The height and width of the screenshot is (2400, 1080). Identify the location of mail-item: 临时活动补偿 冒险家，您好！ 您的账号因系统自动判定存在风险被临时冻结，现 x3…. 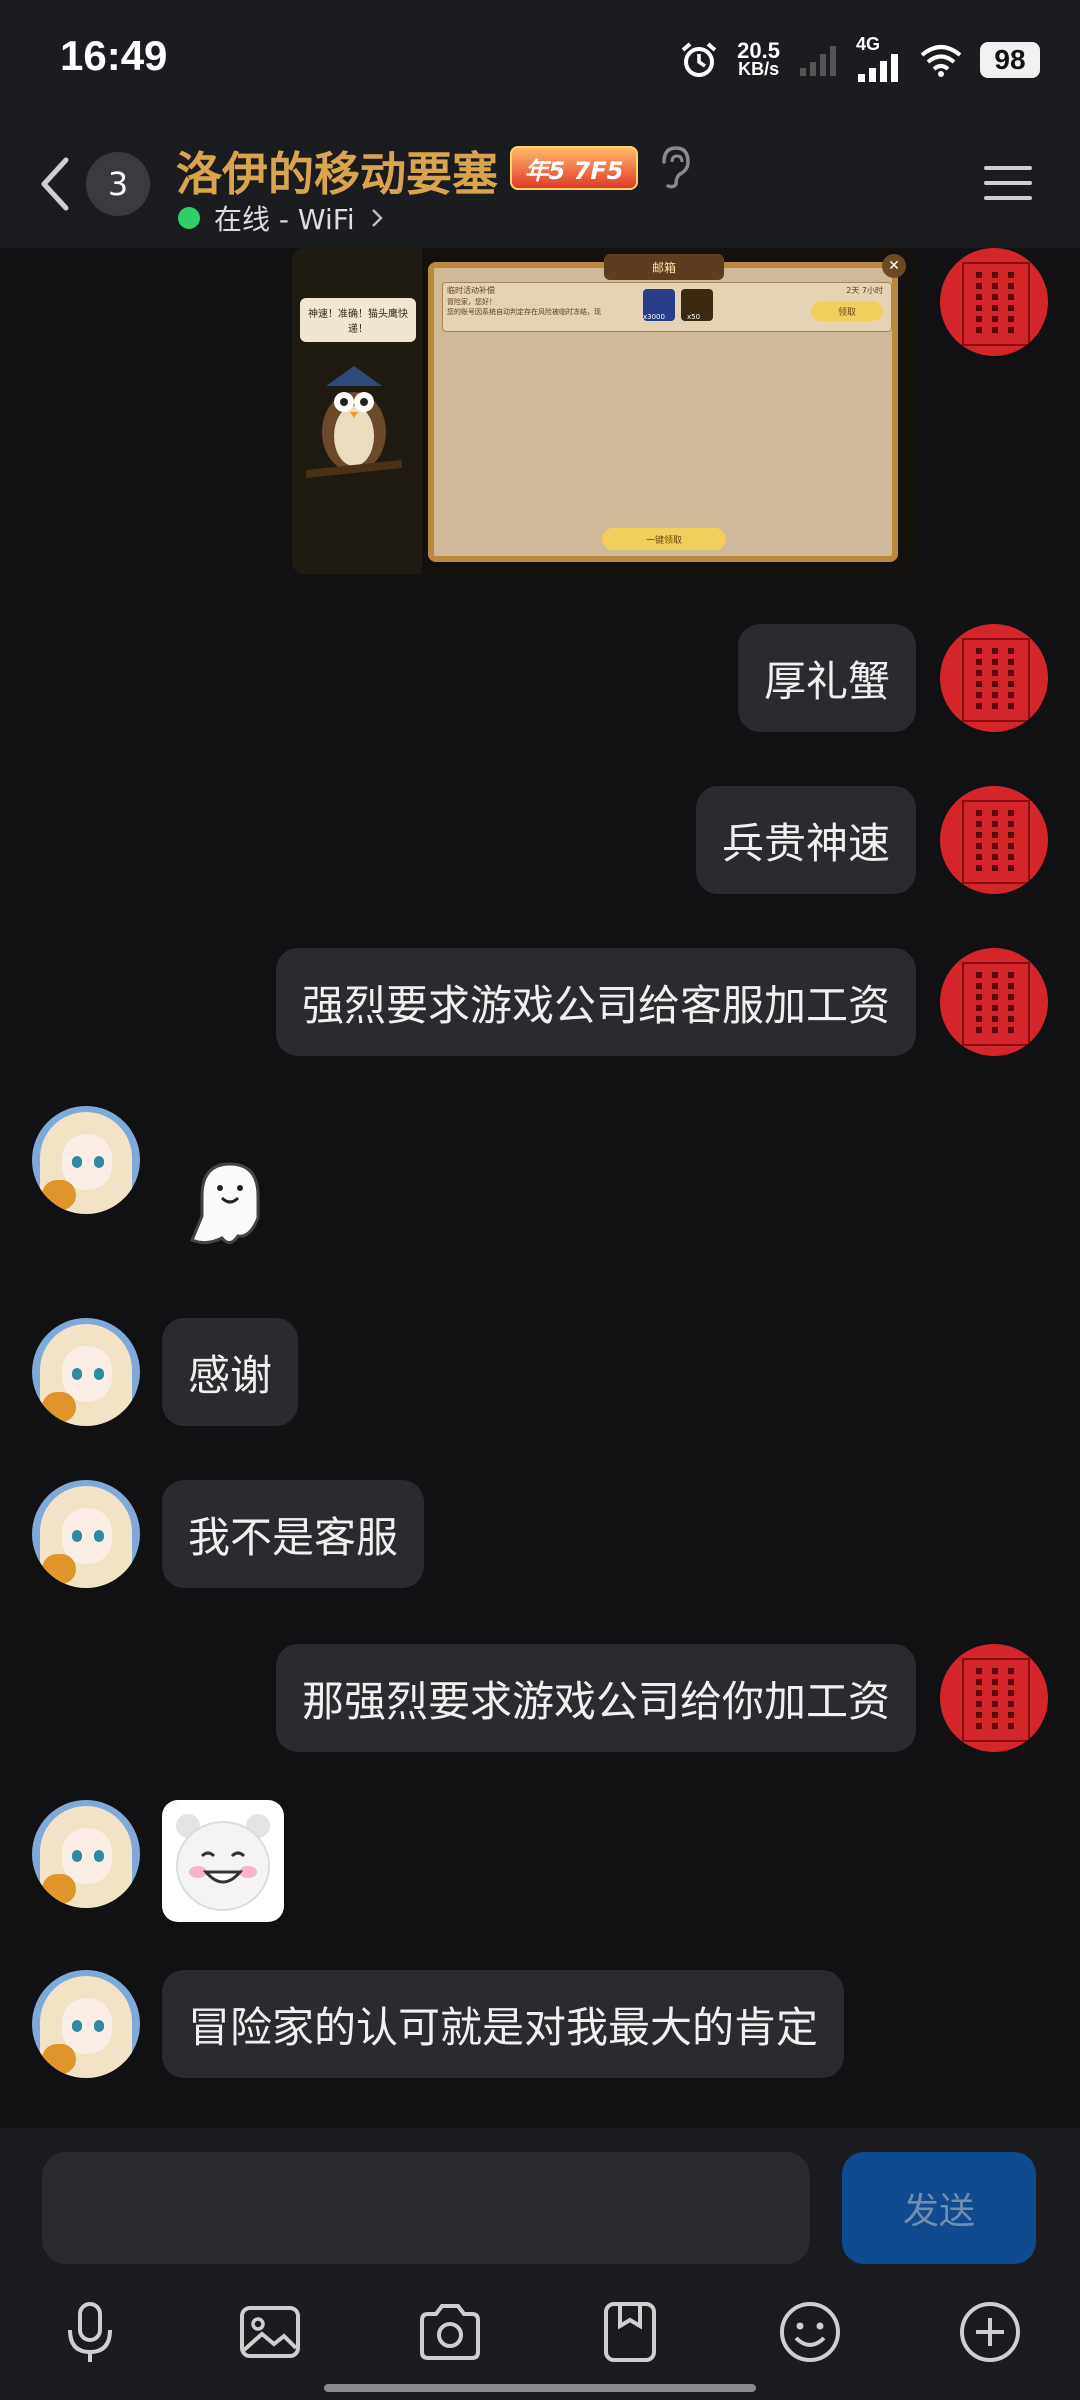
(667, 307).